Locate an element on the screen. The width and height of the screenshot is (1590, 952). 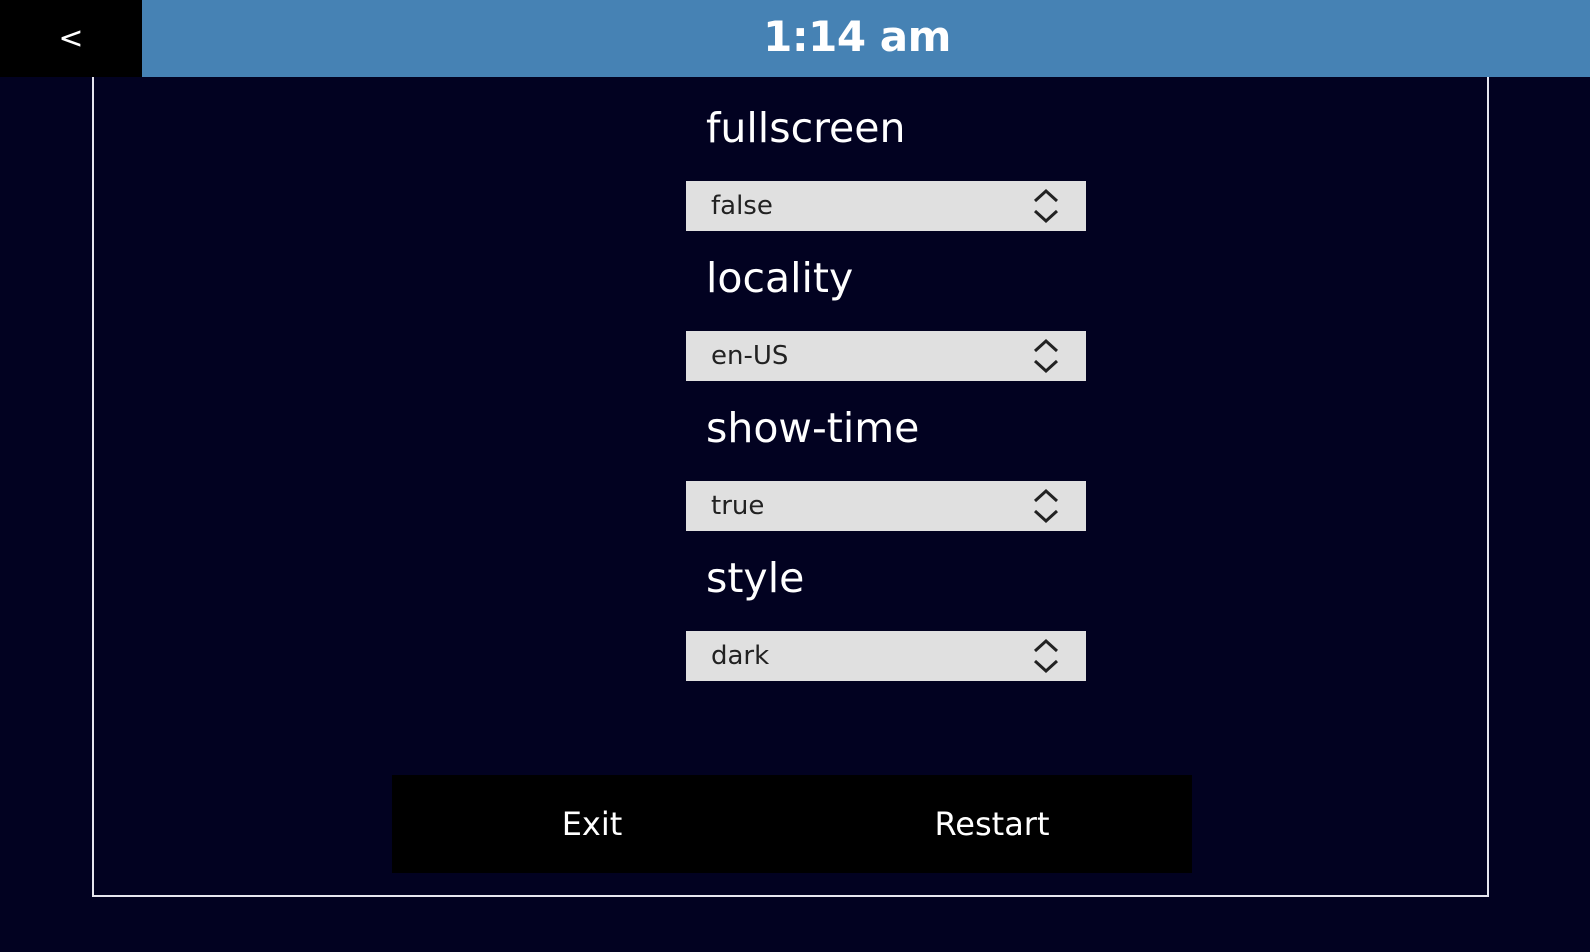
select-value: true is located at coordinates (738, 506).